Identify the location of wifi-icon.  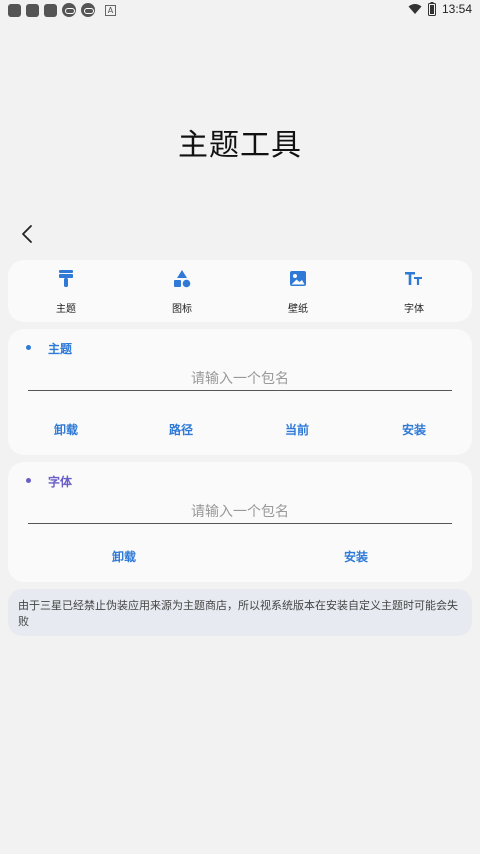
(415, 9).